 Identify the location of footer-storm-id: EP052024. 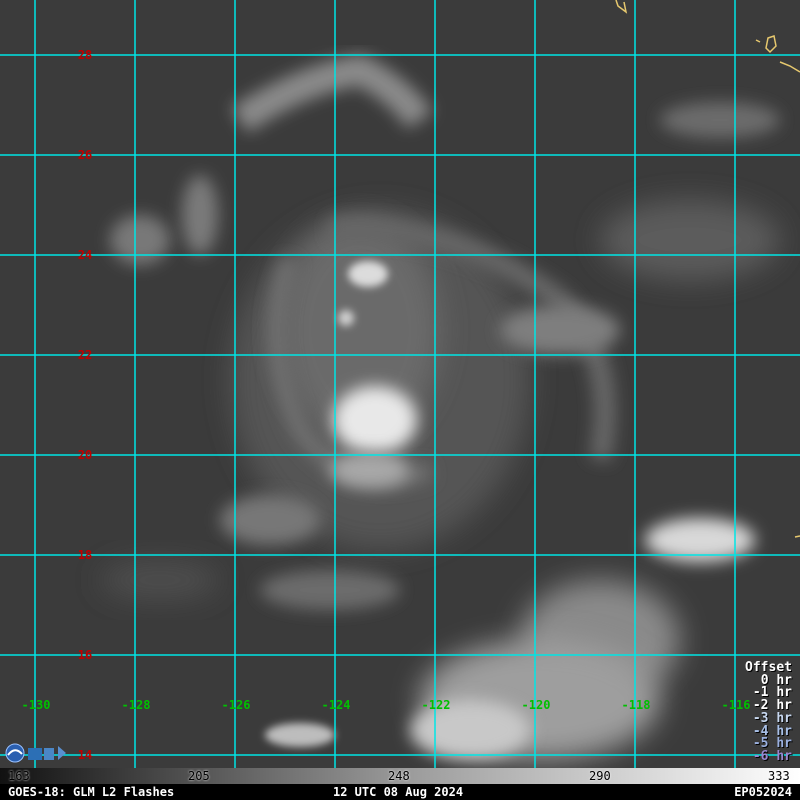
(763, 792).